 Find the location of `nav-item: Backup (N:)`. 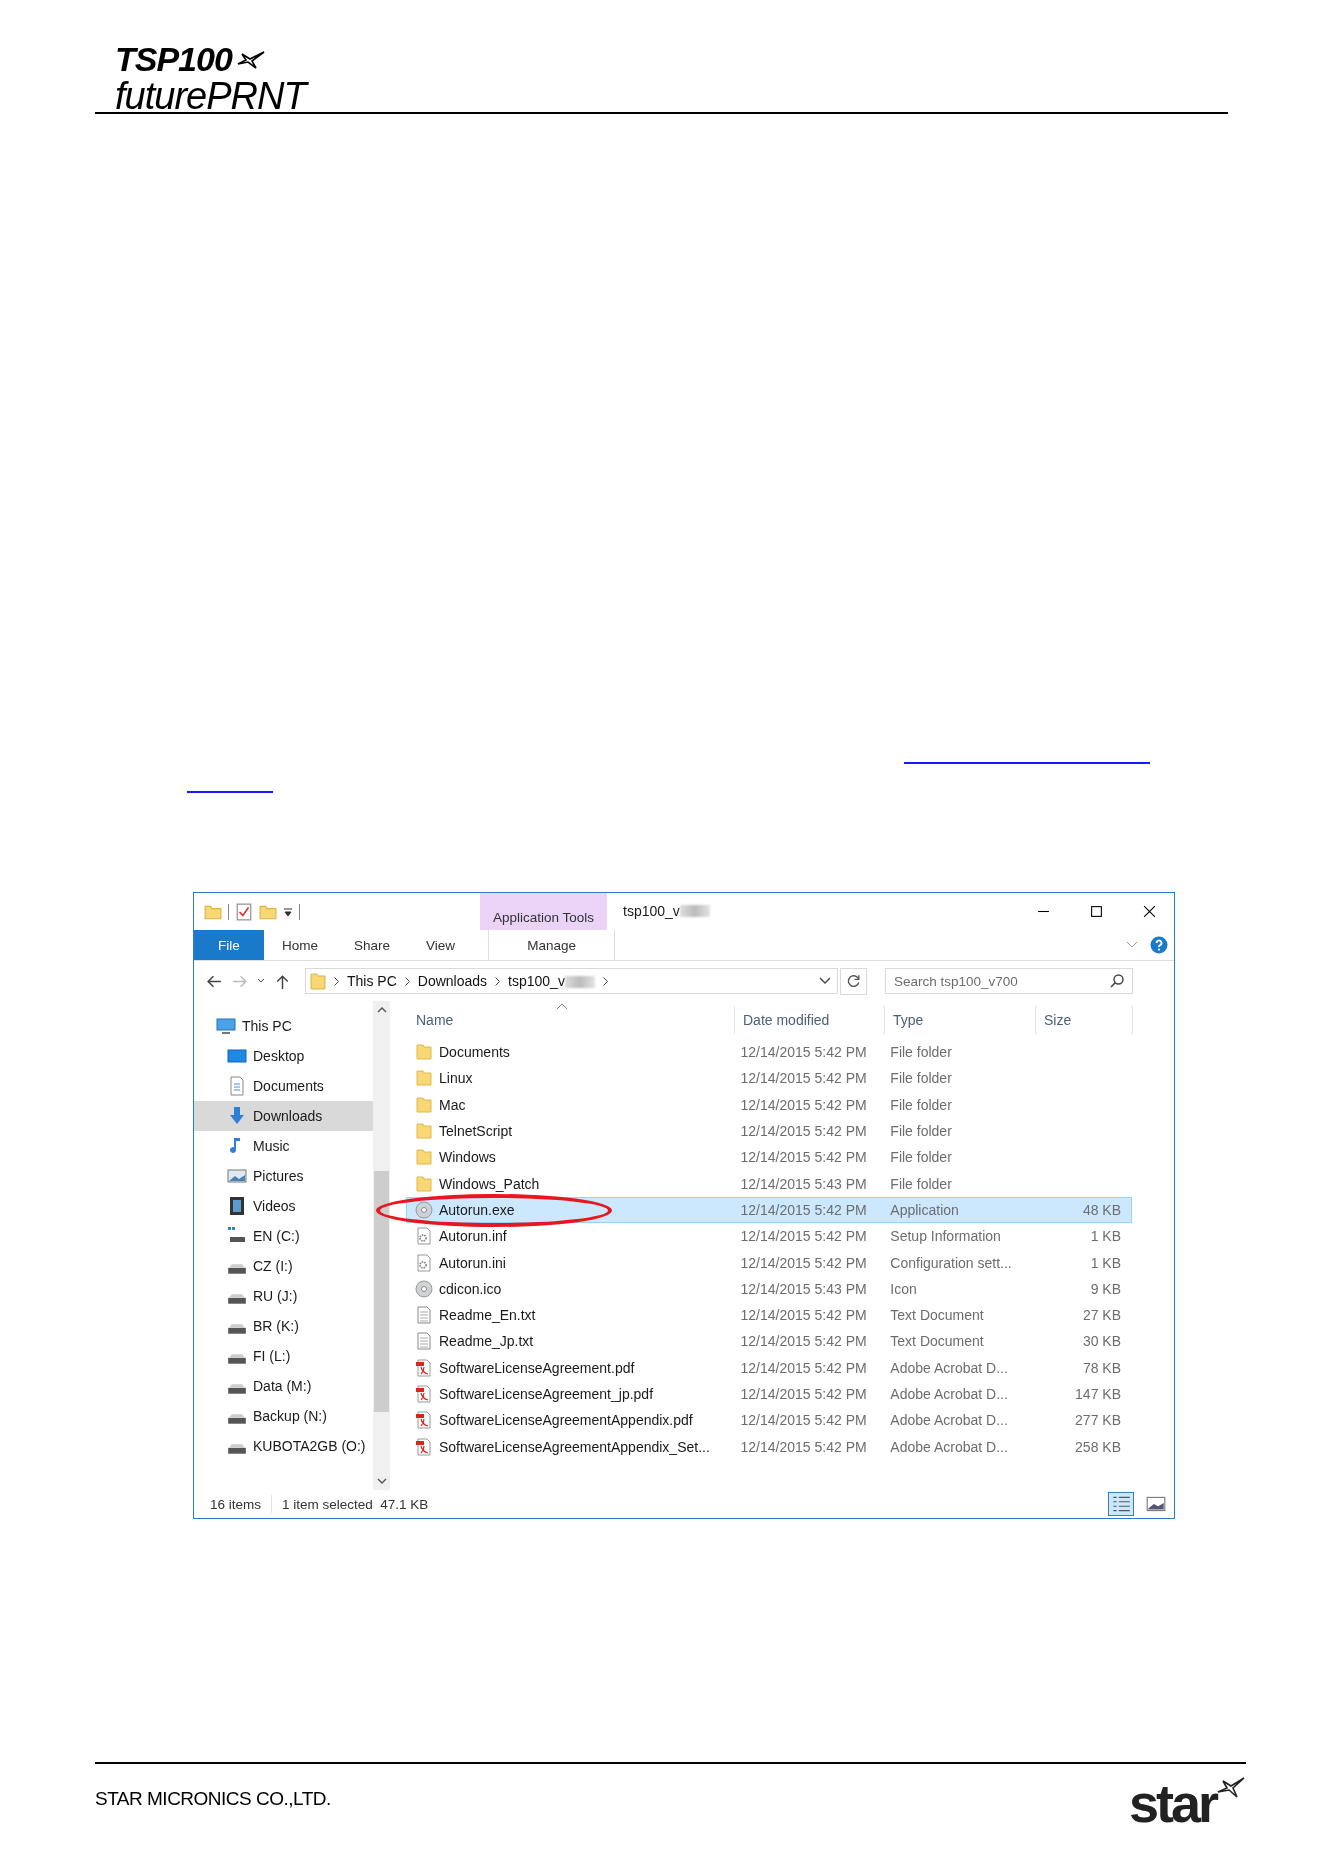

nav-item: Backup (N:) is located at coordinates (283, 1416).